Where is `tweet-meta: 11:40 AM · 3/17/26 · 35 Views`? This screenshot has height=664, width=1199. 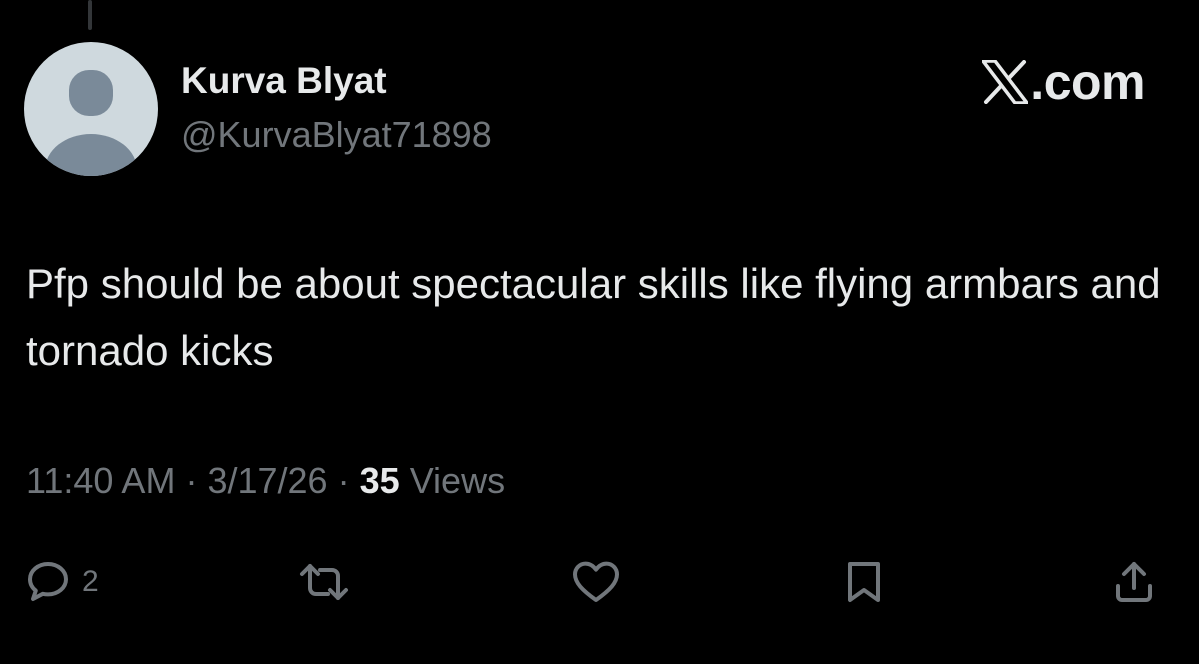 tweet-meta: 11:40 AM · 3/17/26 · 35 Views is located at coordinates (265, 481).